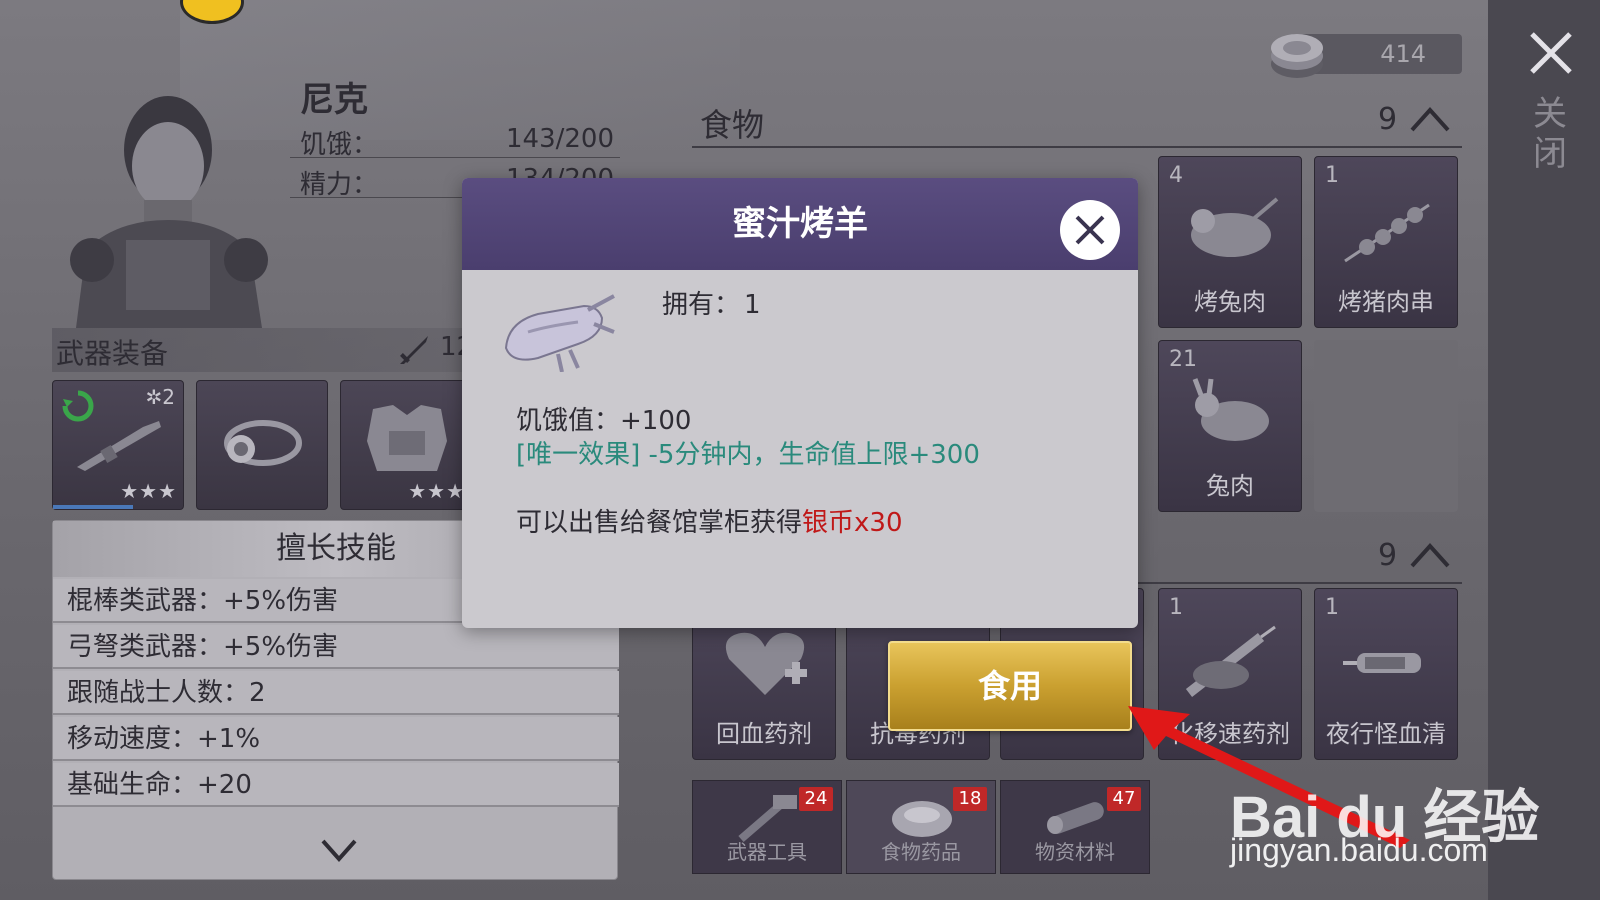  I want to click on equip-slot-headlamp, so click(262, 445).